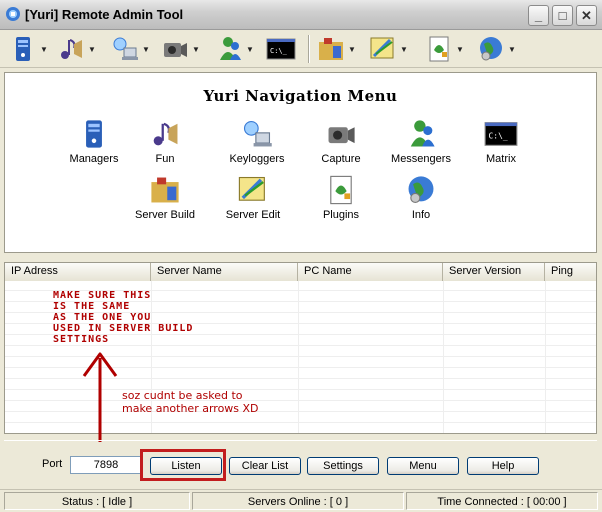 The width and height of the screenshot is (602, 512). Describe the element at coordinates (102, 317) in the screenshot. I see `annotation-line: as the one you` at that location.